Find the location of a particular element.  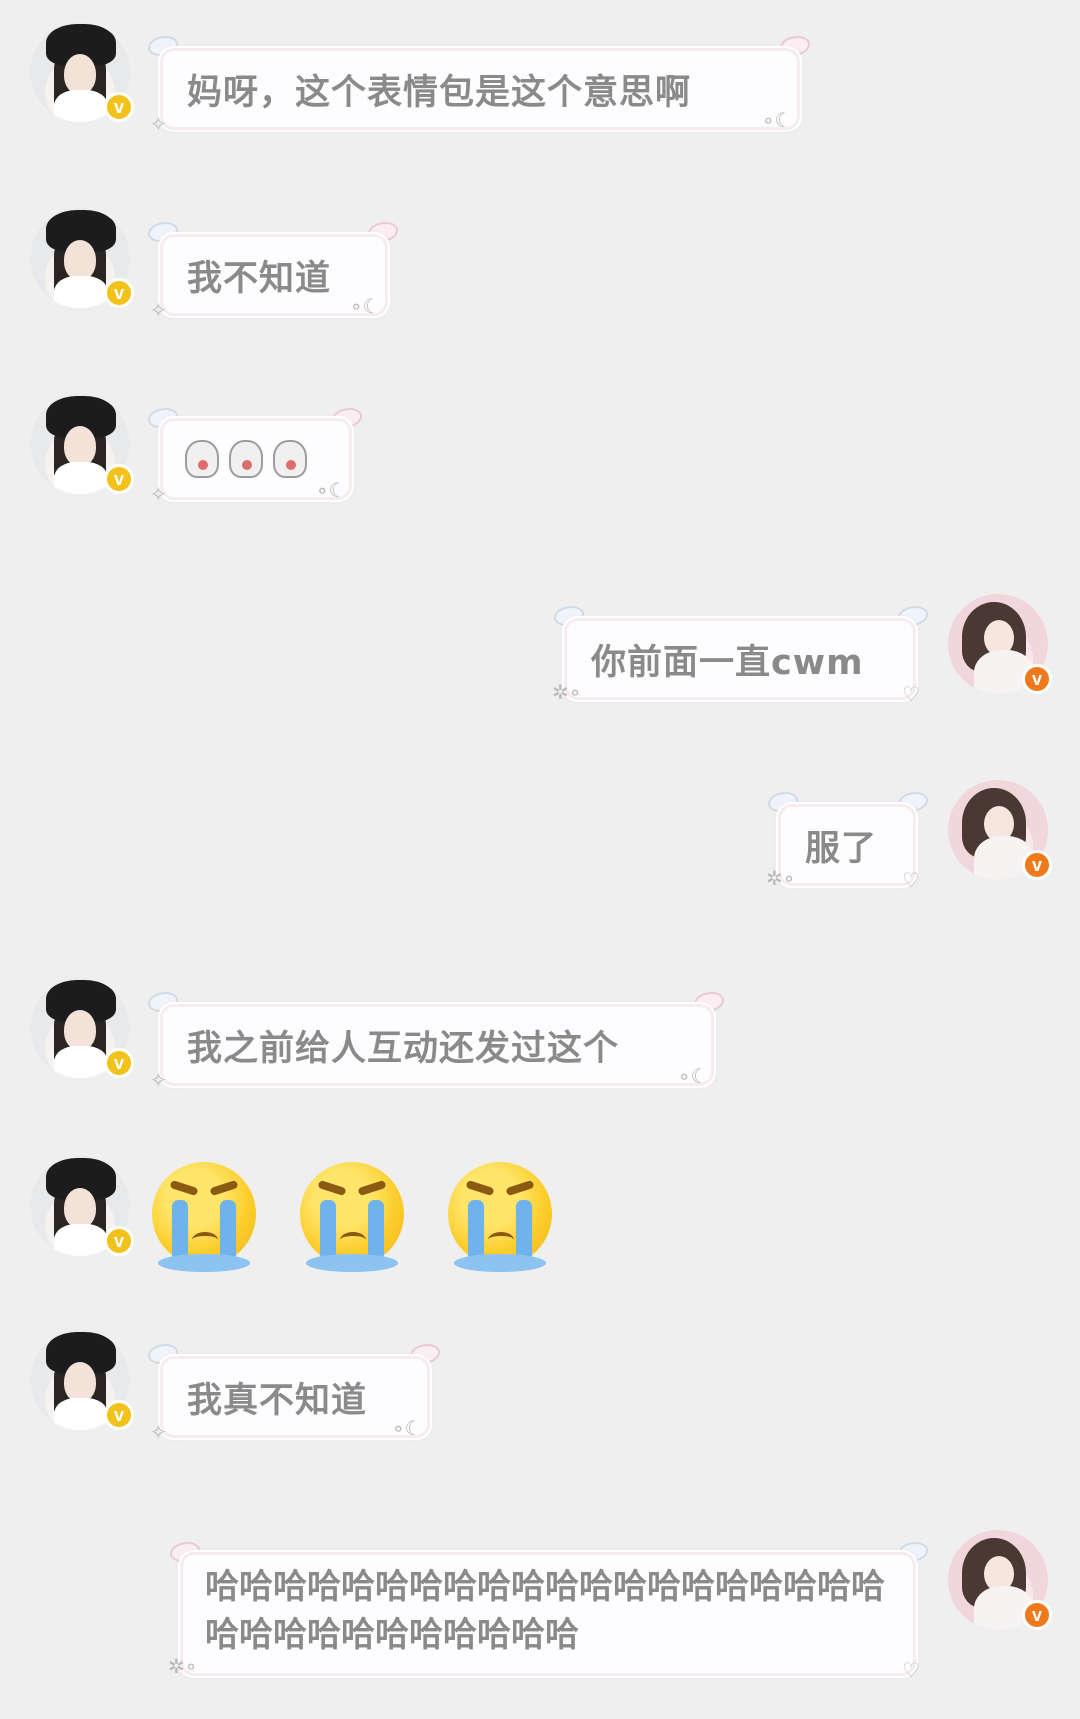

message-text: 你前面一直cwm is located at coordinates (727, 662).